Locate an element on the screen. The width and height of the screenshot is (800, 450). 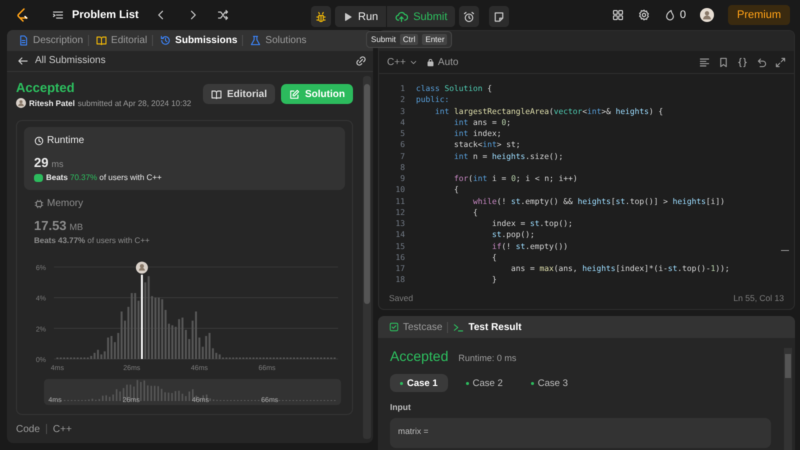
key-cap: Ctrl is located at coordinates (409, 39).